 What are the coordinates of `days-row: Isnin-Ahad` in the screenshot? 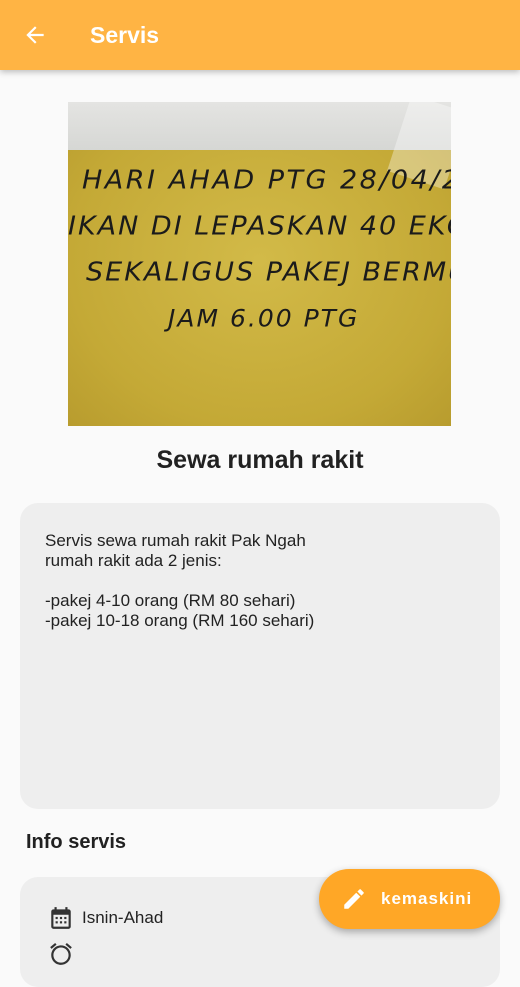 It's located at (105, 918).